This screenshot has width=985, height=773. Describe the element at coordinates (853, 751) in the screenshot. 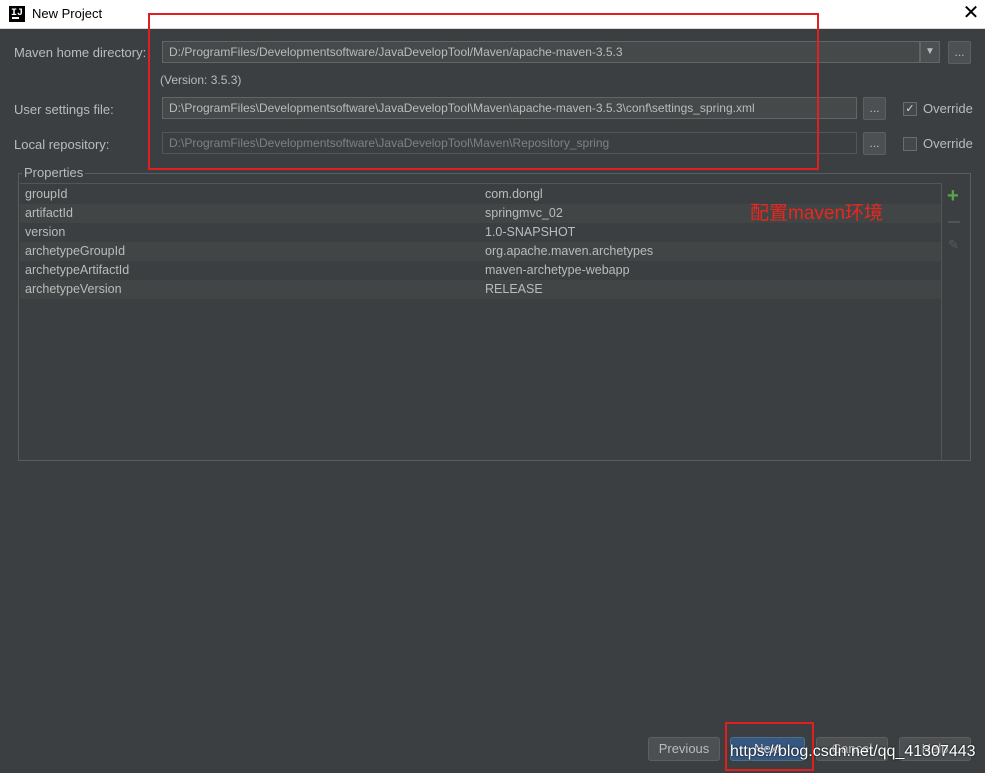

I see `watermark-text: https://blog.csdn.net/qq_41307443` at that location.